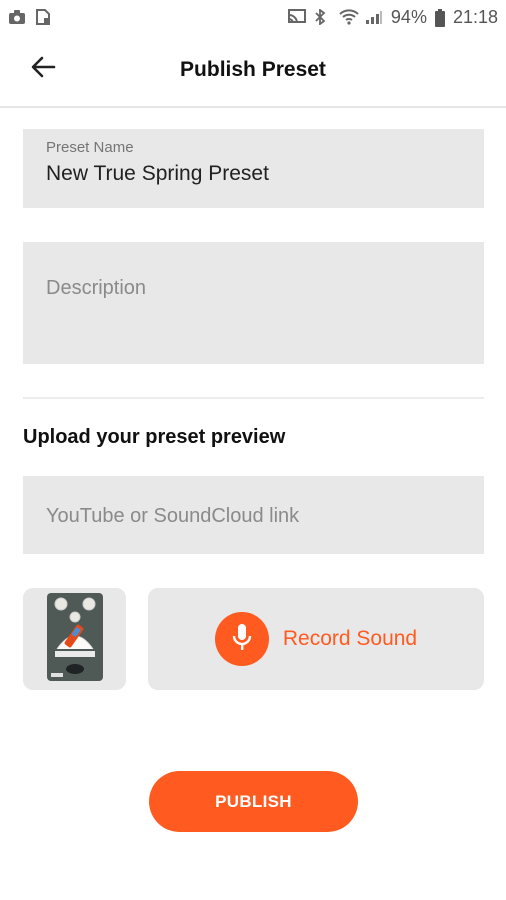 The height and width of the screenshot is (900, 506). I want to click on upload-section-title: Upload your preset preview, so click(154, 437).